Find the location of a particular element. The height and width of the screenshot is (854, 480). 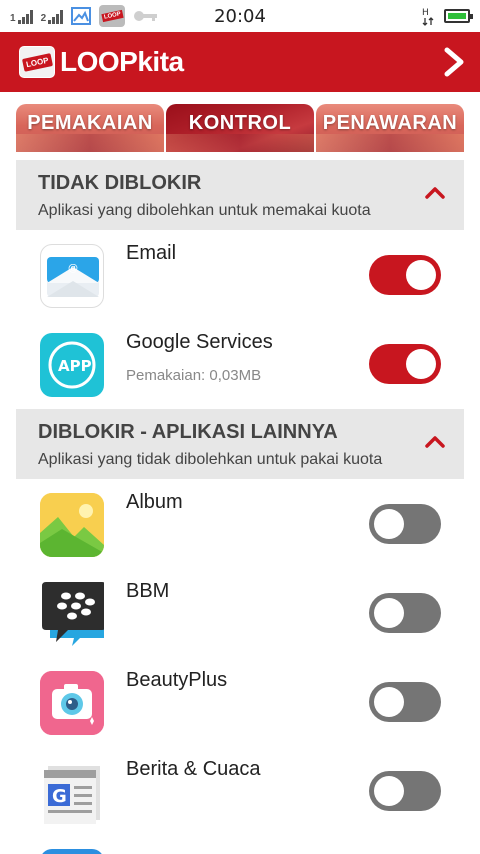

app-logo-text: LOOP is located at coordinates (37, 62).